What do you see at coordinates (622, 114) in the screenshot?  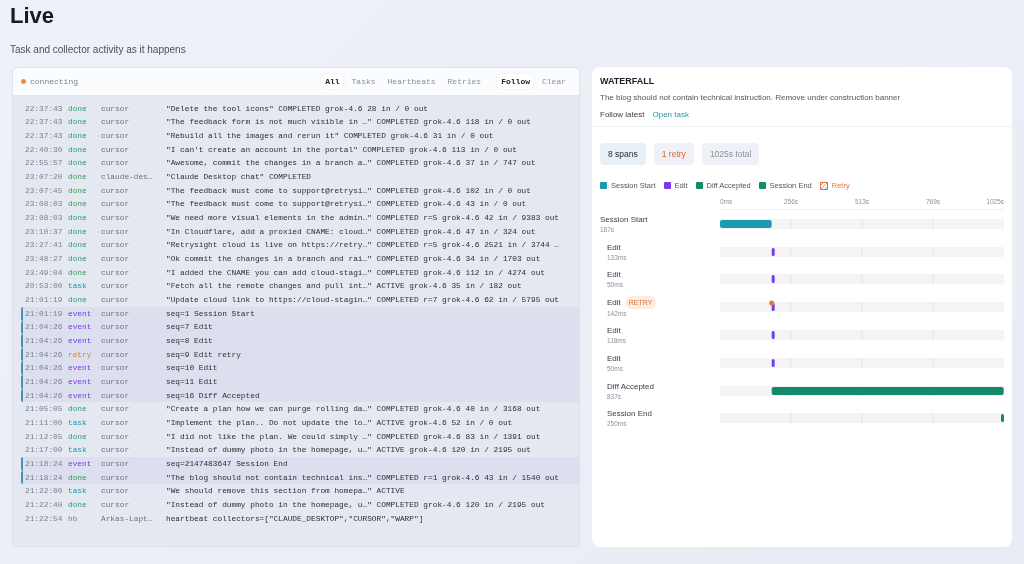 I see `follow-latest-link: Follow latest` at bounding box center [622, 114].